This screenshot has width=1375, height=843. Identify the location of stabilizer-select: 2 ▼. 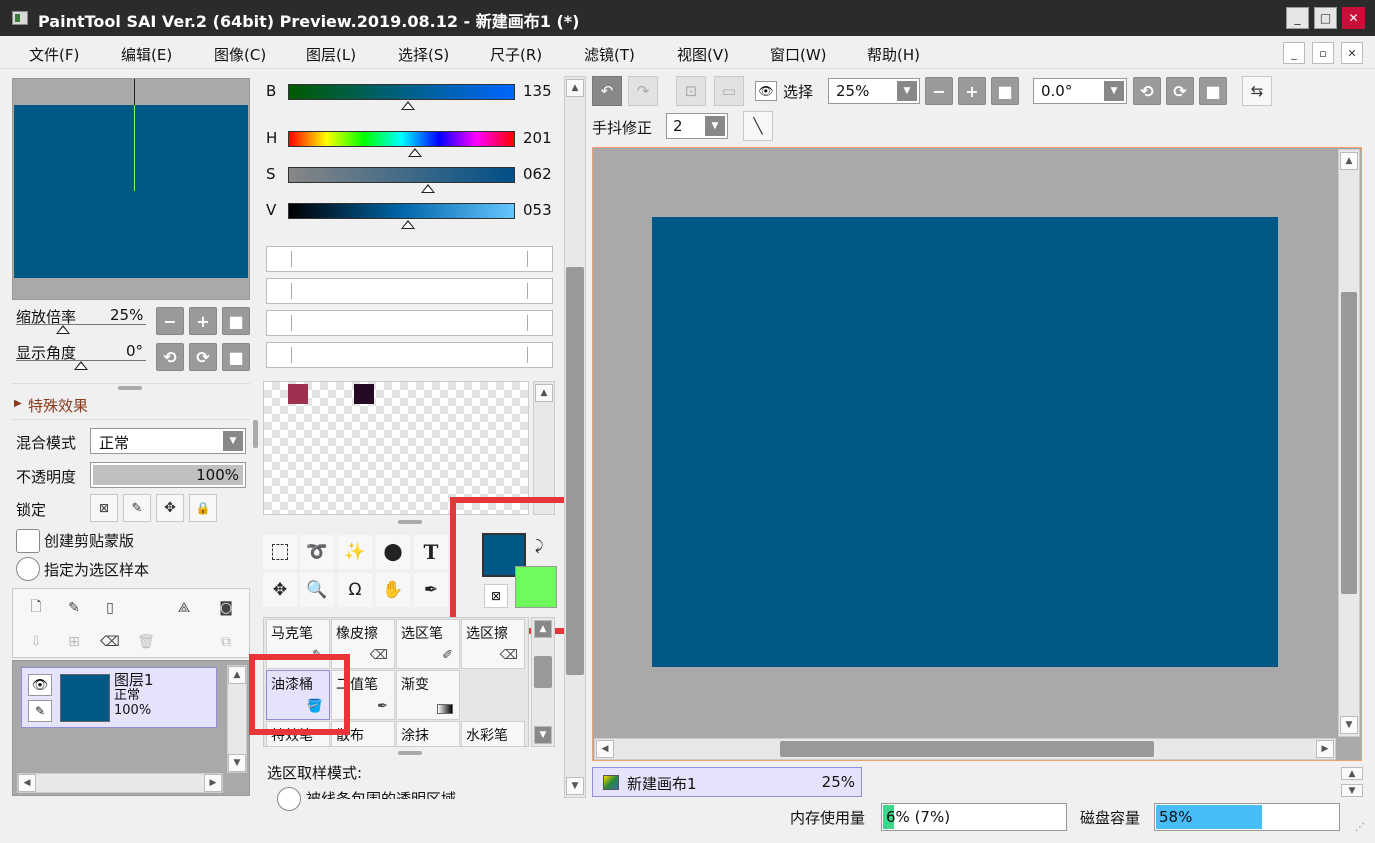
(697, 126).